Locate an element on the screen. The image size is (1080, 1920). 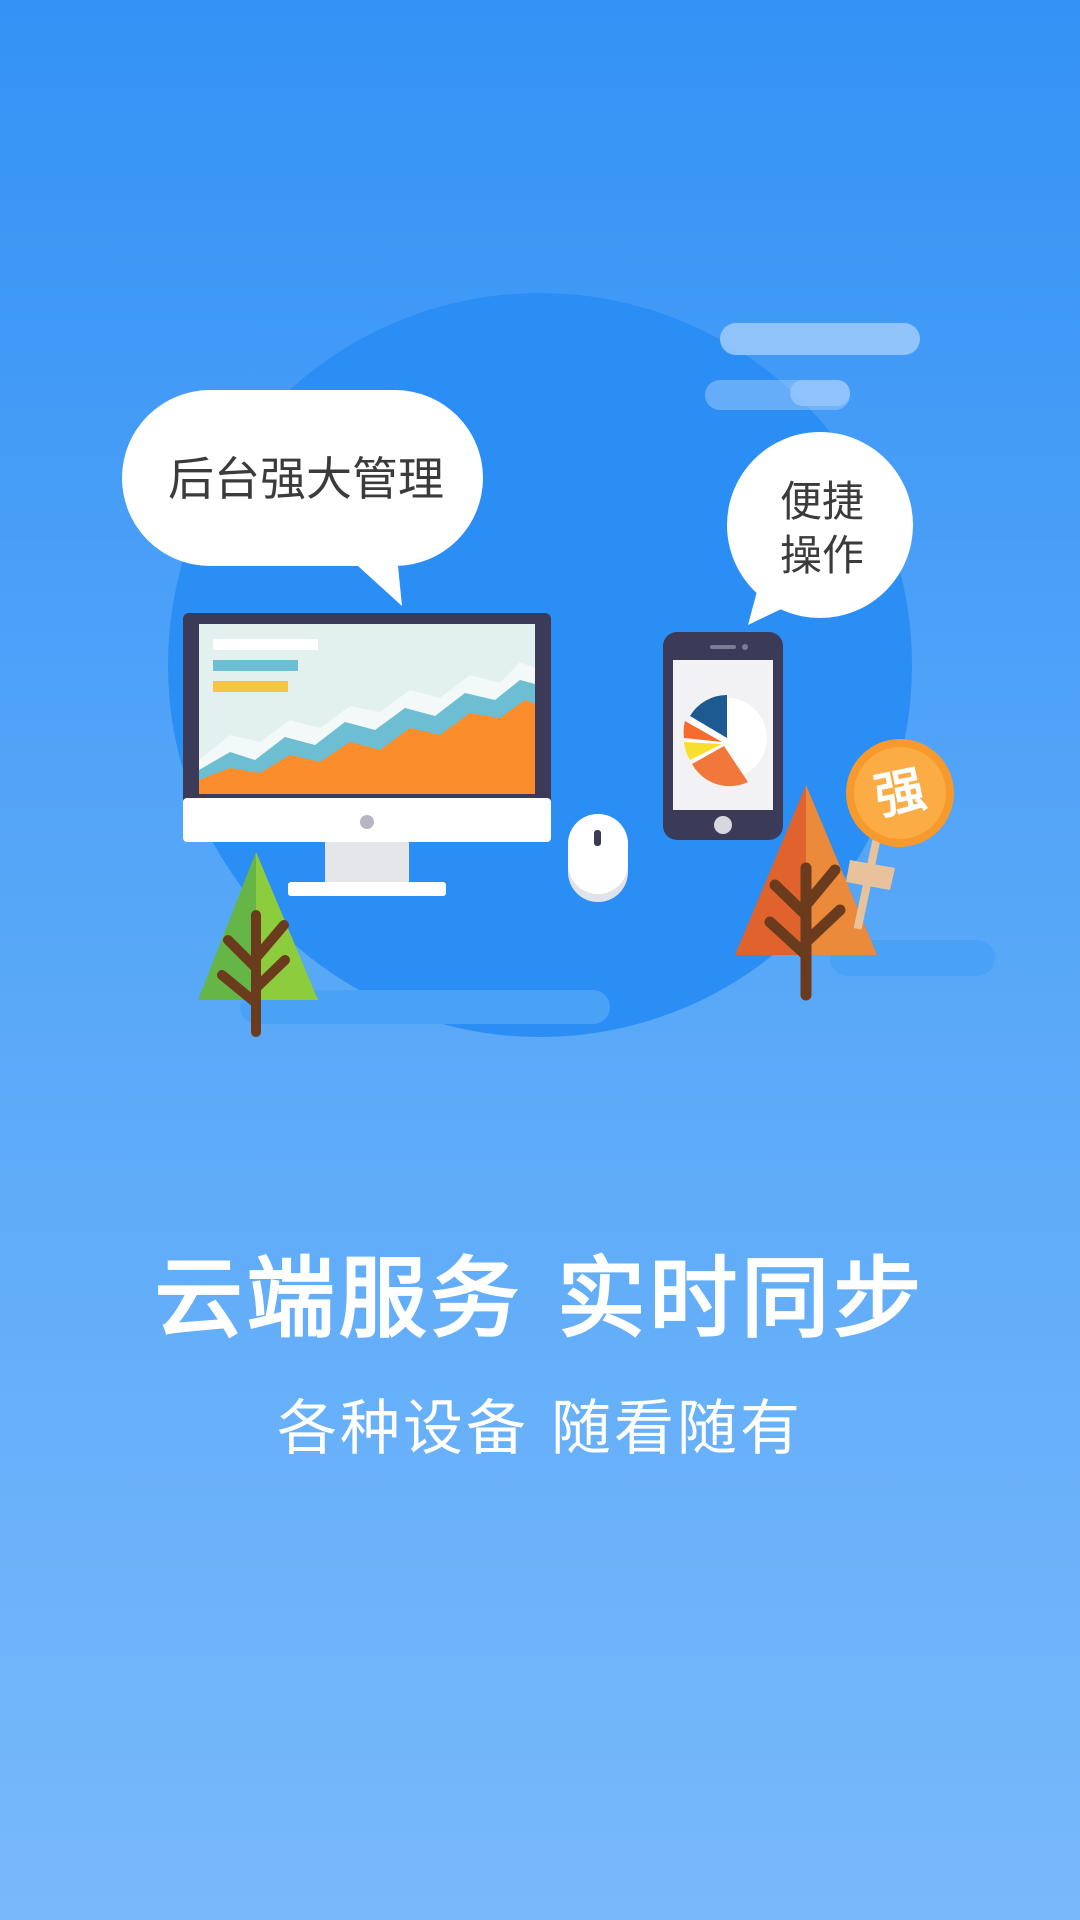
phone-home-button is located at coordinates (723, 825).